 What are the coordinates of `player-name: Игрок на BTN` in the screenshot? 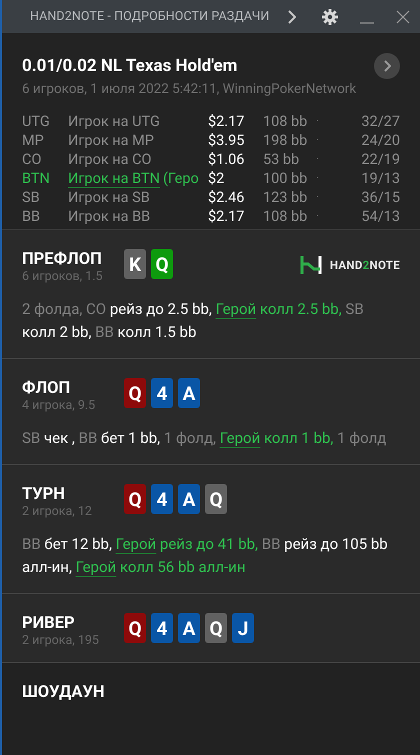 It's located at (114, 178).